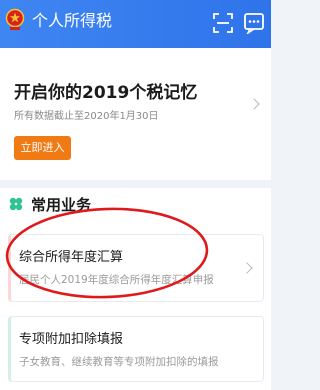 The image size is (320, 390). I want to click on special-deduction-card: 专项附加扣除填报 子女教育、继续教育等专项附加扣除的填报, so click(136, 349).